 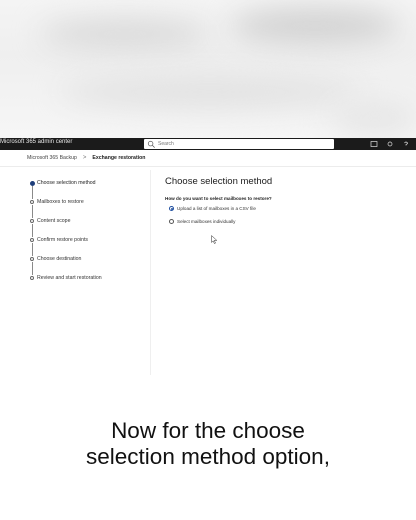 What do you see at coordinates (214, 239) in the screenshot?
I see `mouse-cursor-icon` at bounding box center [214, 239].